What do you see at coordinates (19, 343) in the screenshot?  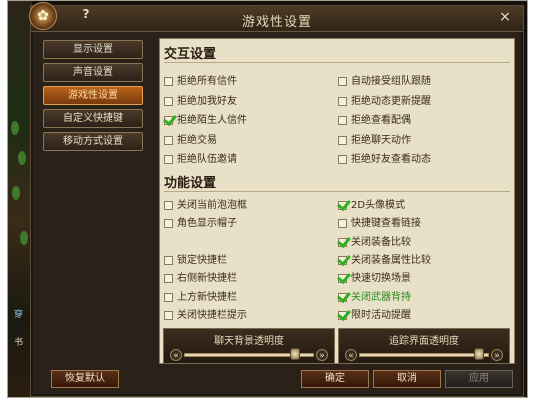 I see `world-text: 书` at bounding box center [19, 343].